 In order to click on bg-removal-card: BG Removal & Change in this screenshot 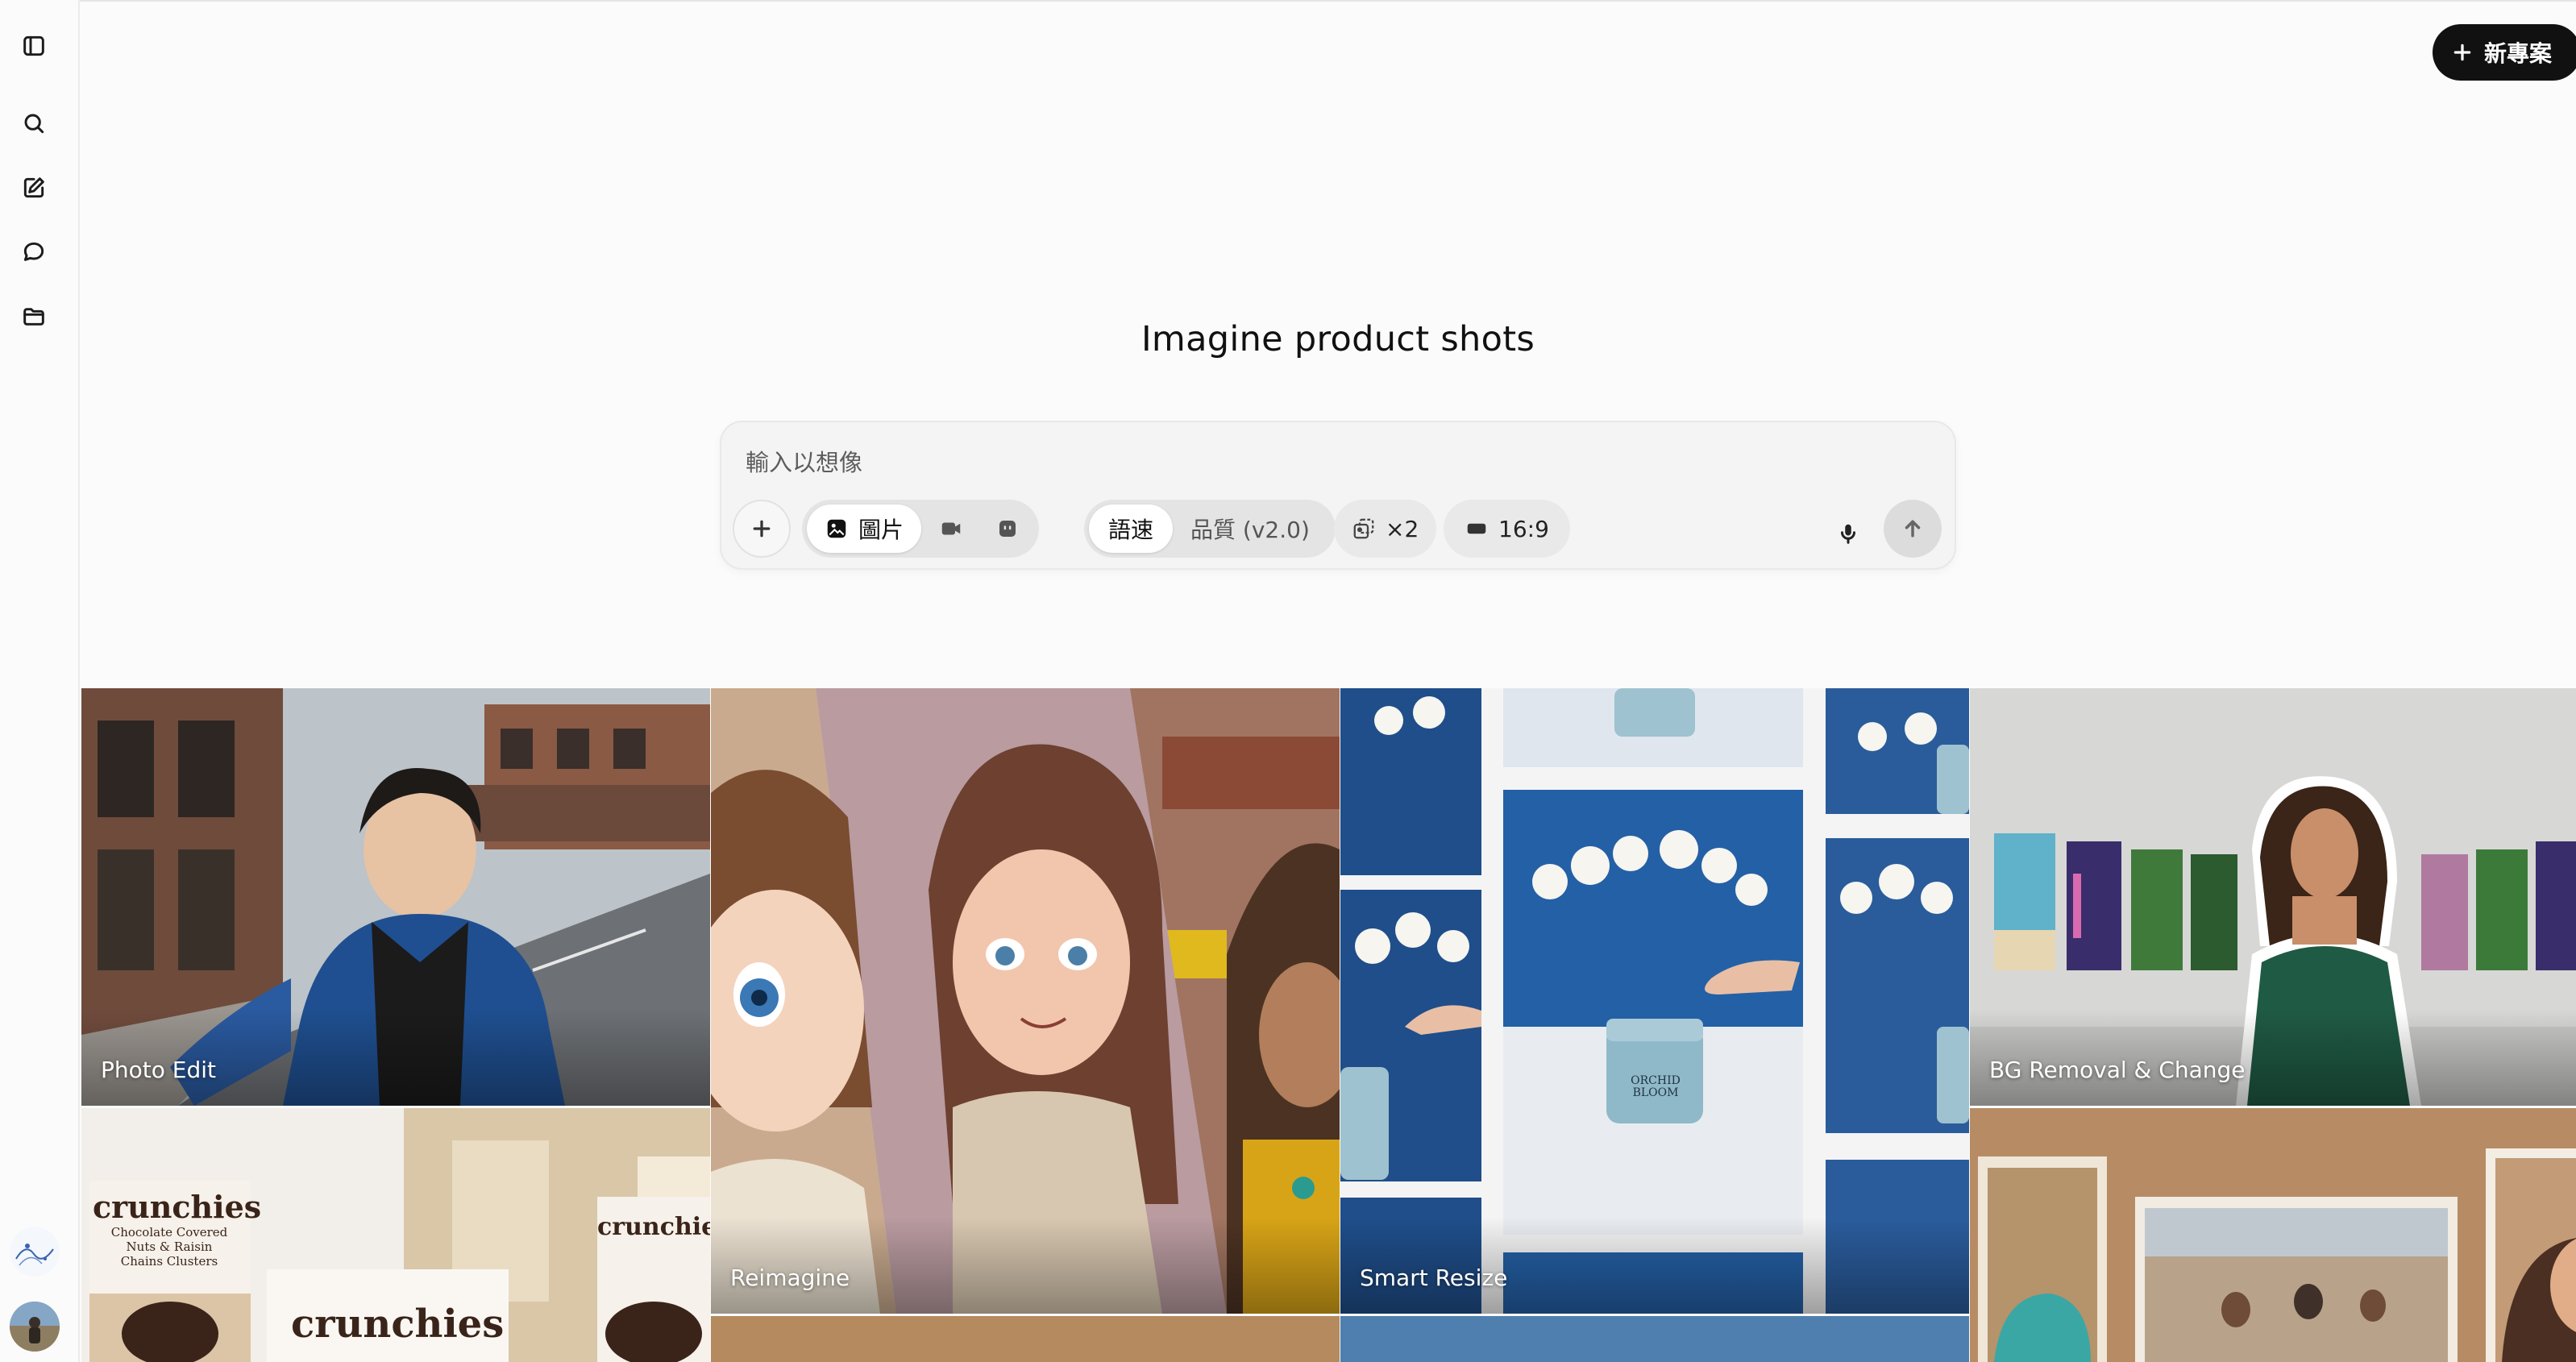, I will do `click(2273, 897)`.